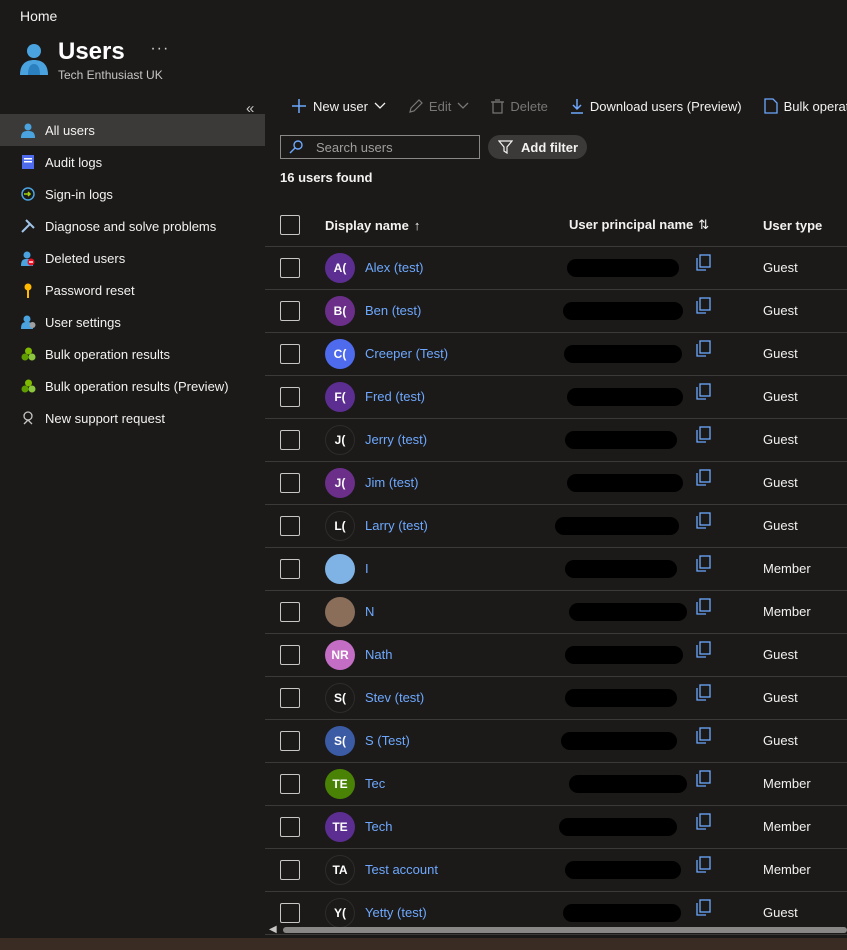 The height and width of the screenshot is (950, 847). What do you see at coordinates (378, 654) in the screenshot?
I see `user-display-name-link: Nath` at bounding box center [378, 654].